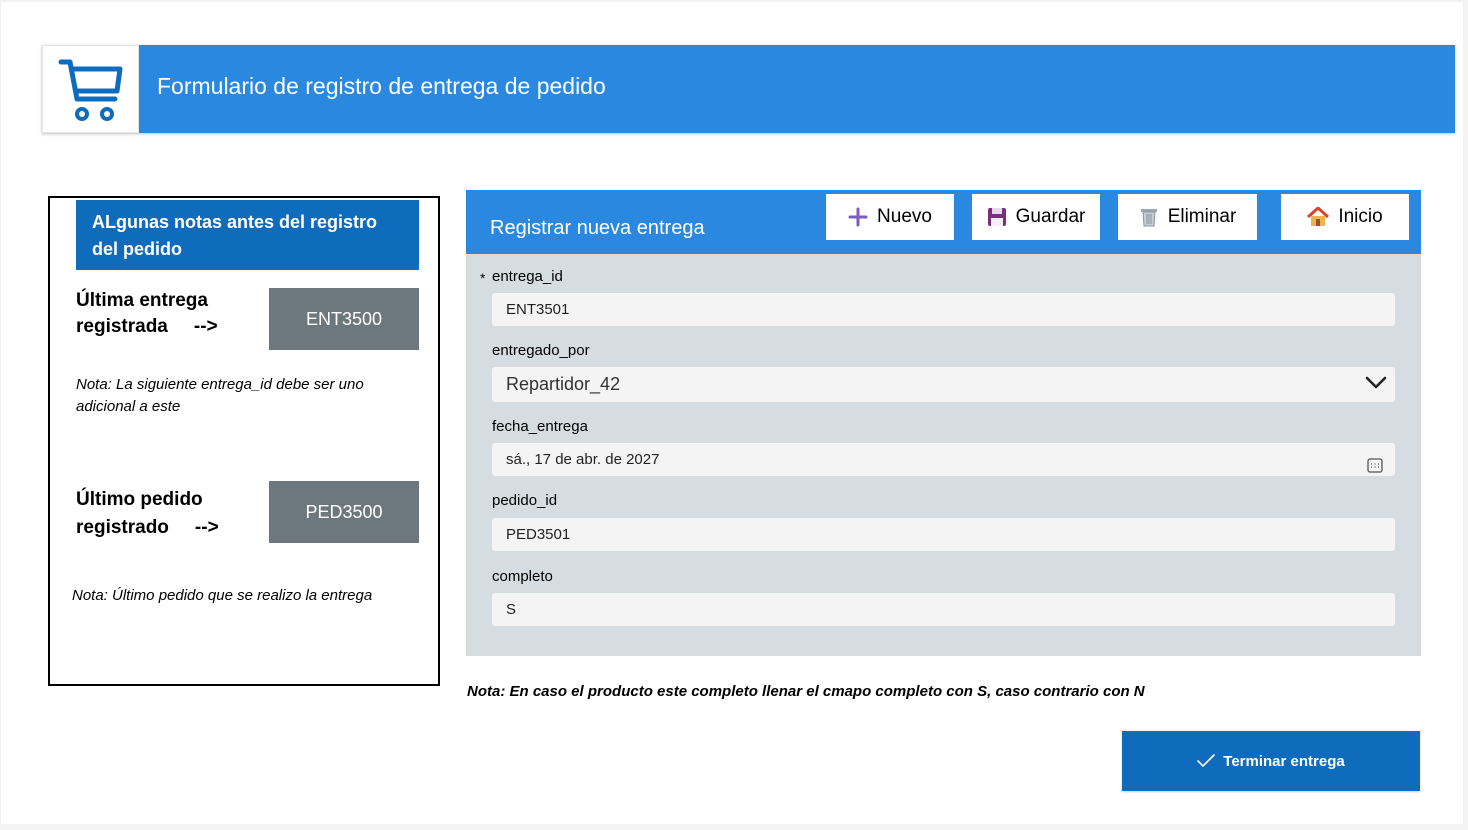 Image resolution: width=1468 pixels, height=830 pixels. Describe the element at coordinates (483, 278) in the screenshot. I see `required-marker: *` at that location.